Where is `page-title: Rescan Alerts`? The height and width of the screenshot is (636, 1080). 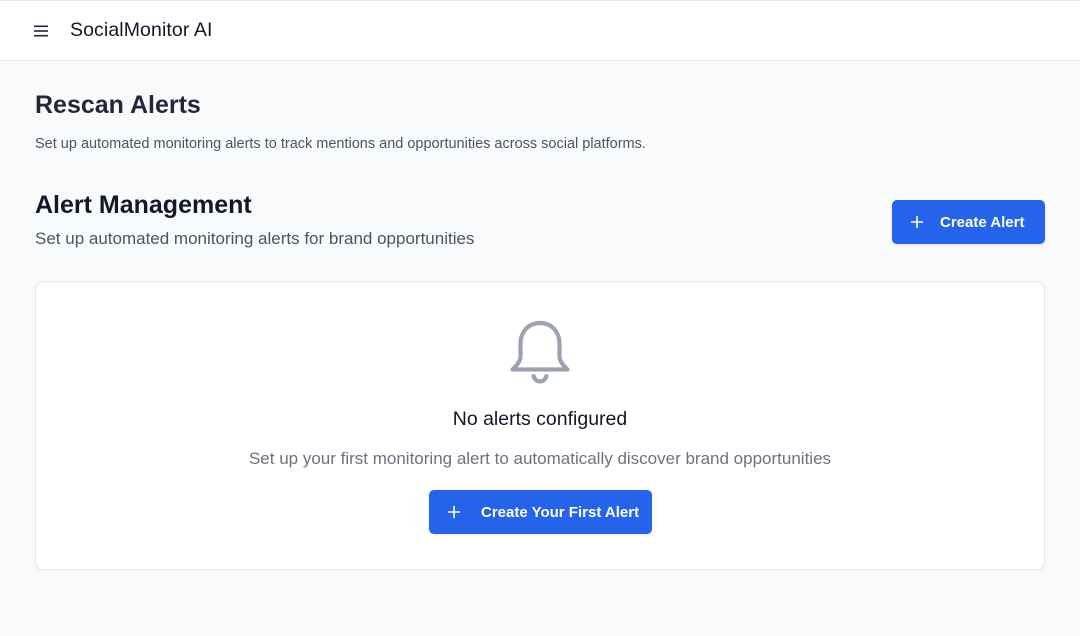 page-title: Rescan Alerts is located at coordinates (118, 105).